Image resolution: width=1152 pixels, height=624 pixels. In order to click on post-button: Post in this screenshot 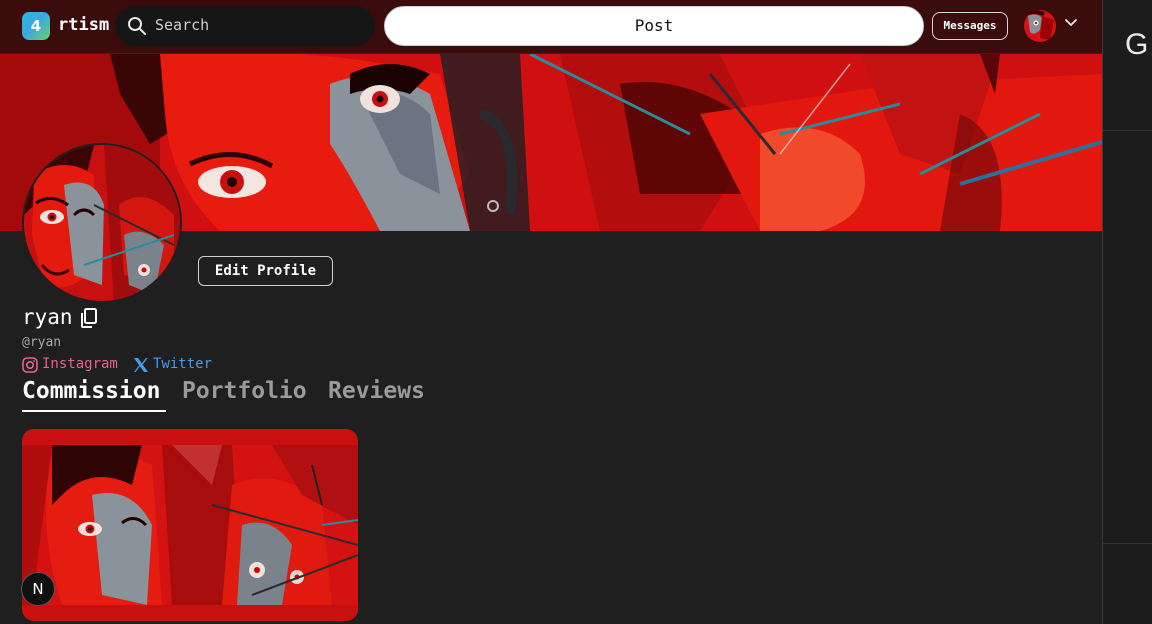, I will do `click(654, 26)`.